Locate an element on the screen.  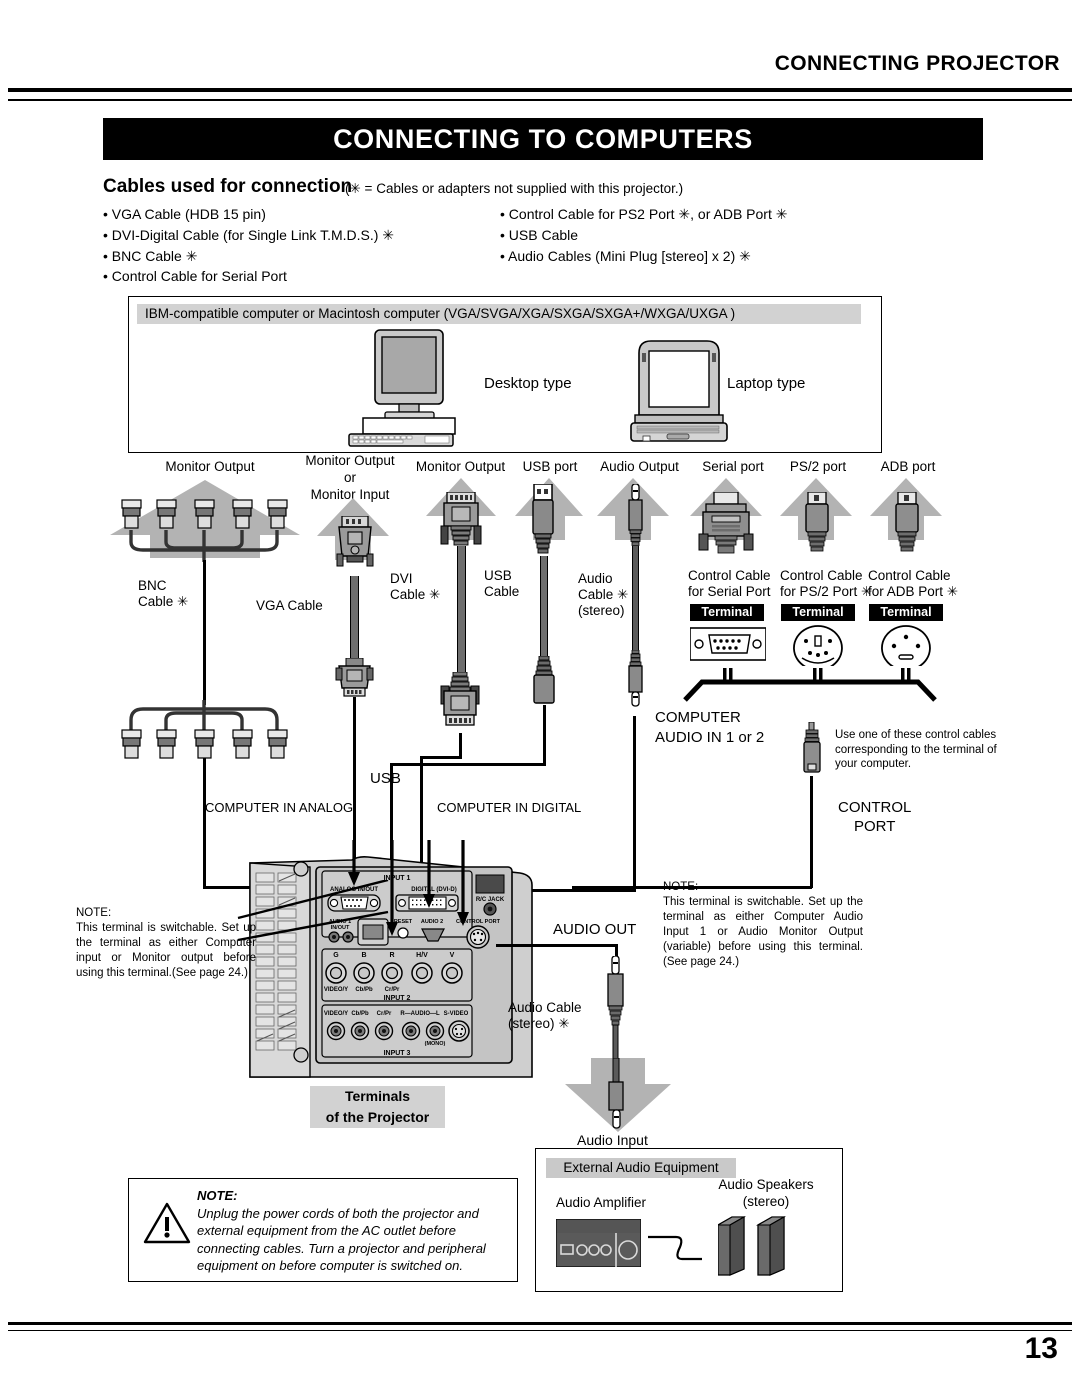
vga-cable-wire is located at coordinates (354, 619).